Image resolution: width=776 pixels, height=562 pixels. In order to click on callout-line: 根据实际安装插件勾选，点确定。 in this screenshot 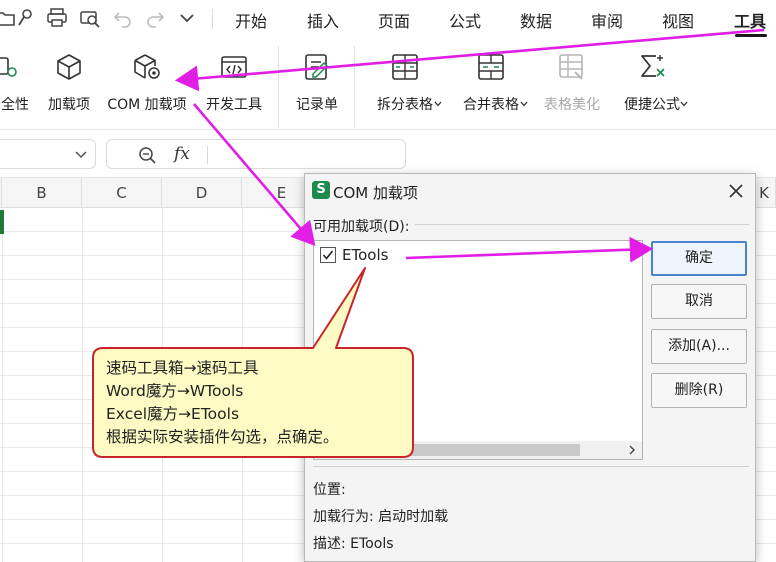, I will do `click(222, 437)`.